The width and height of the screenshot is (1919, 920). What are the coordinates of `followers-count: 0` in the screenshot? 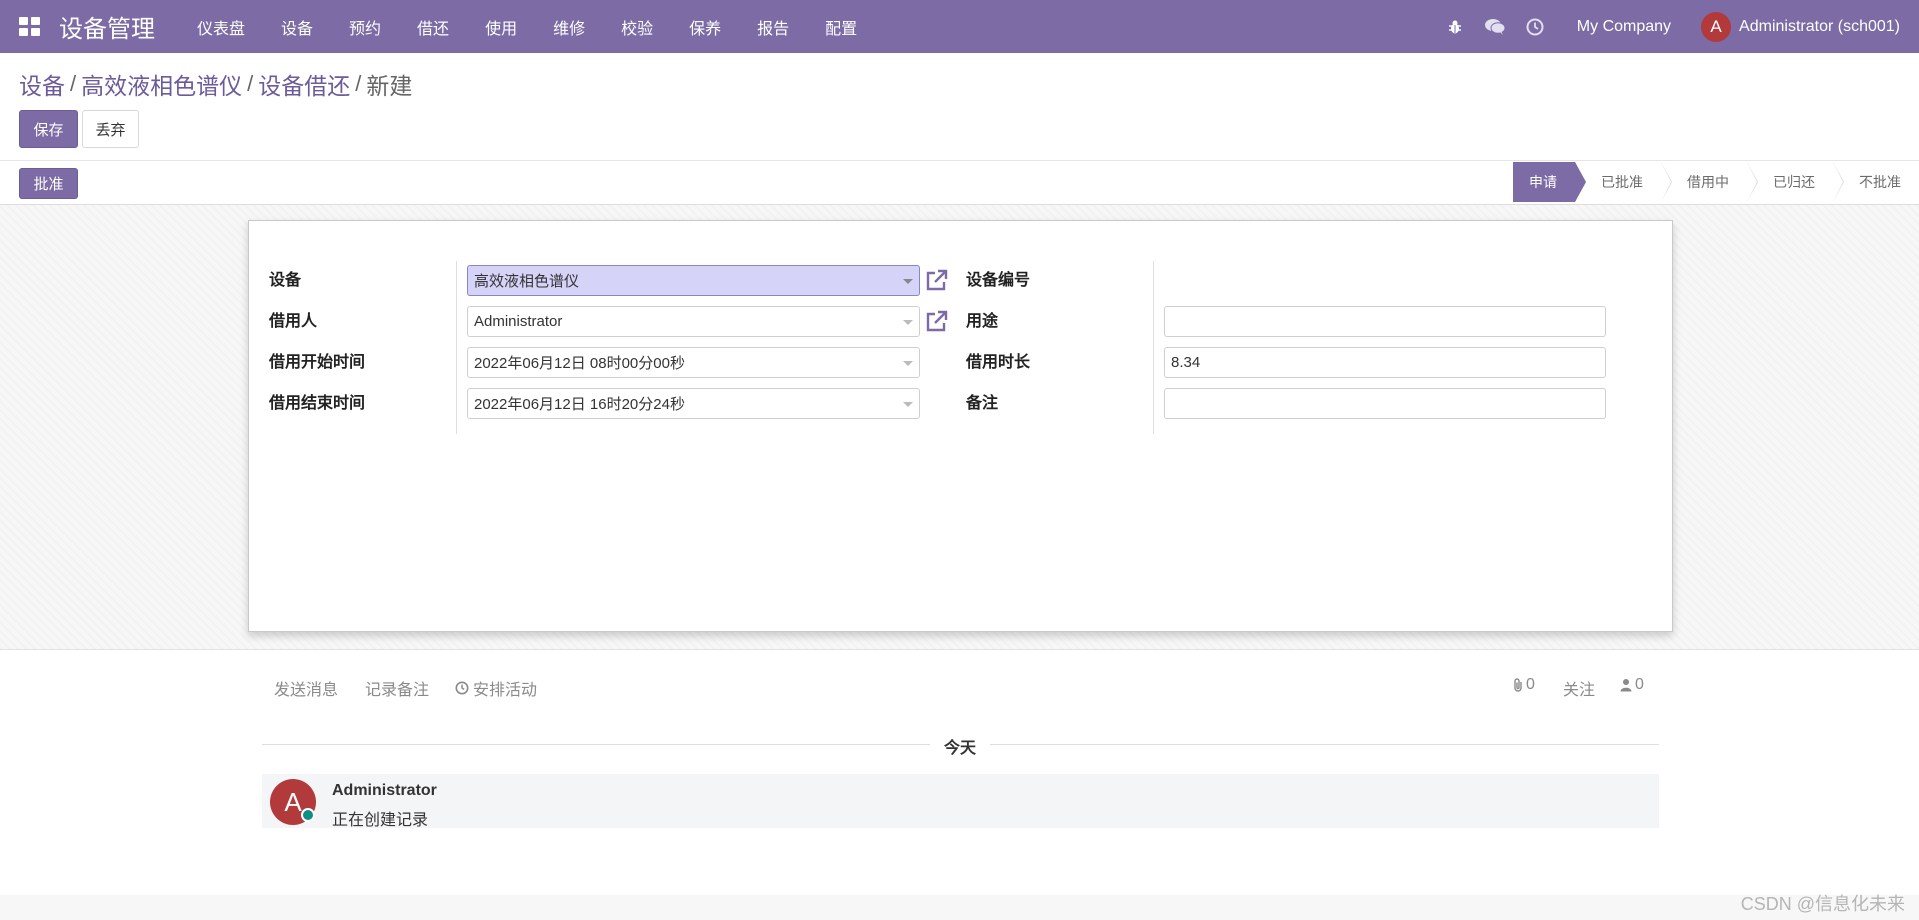 It's located at (1639, 684).